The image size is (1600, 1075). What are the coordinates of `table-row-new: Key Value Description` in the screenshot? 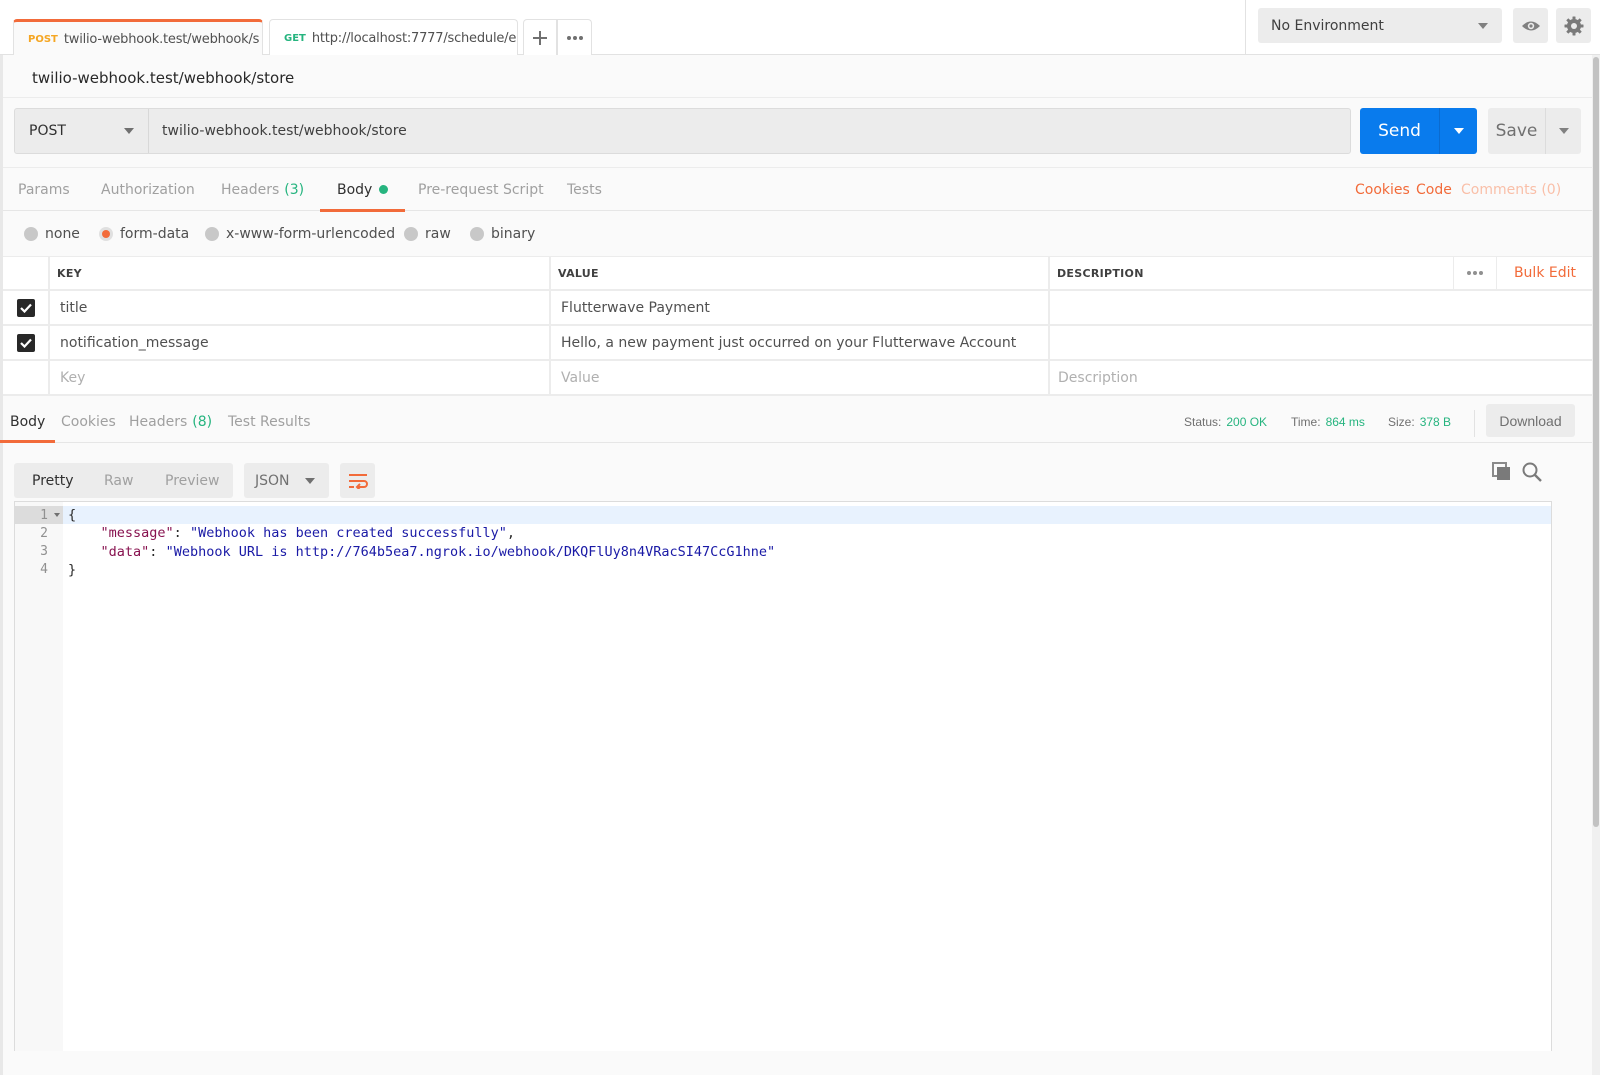 It's located at (797, 378).